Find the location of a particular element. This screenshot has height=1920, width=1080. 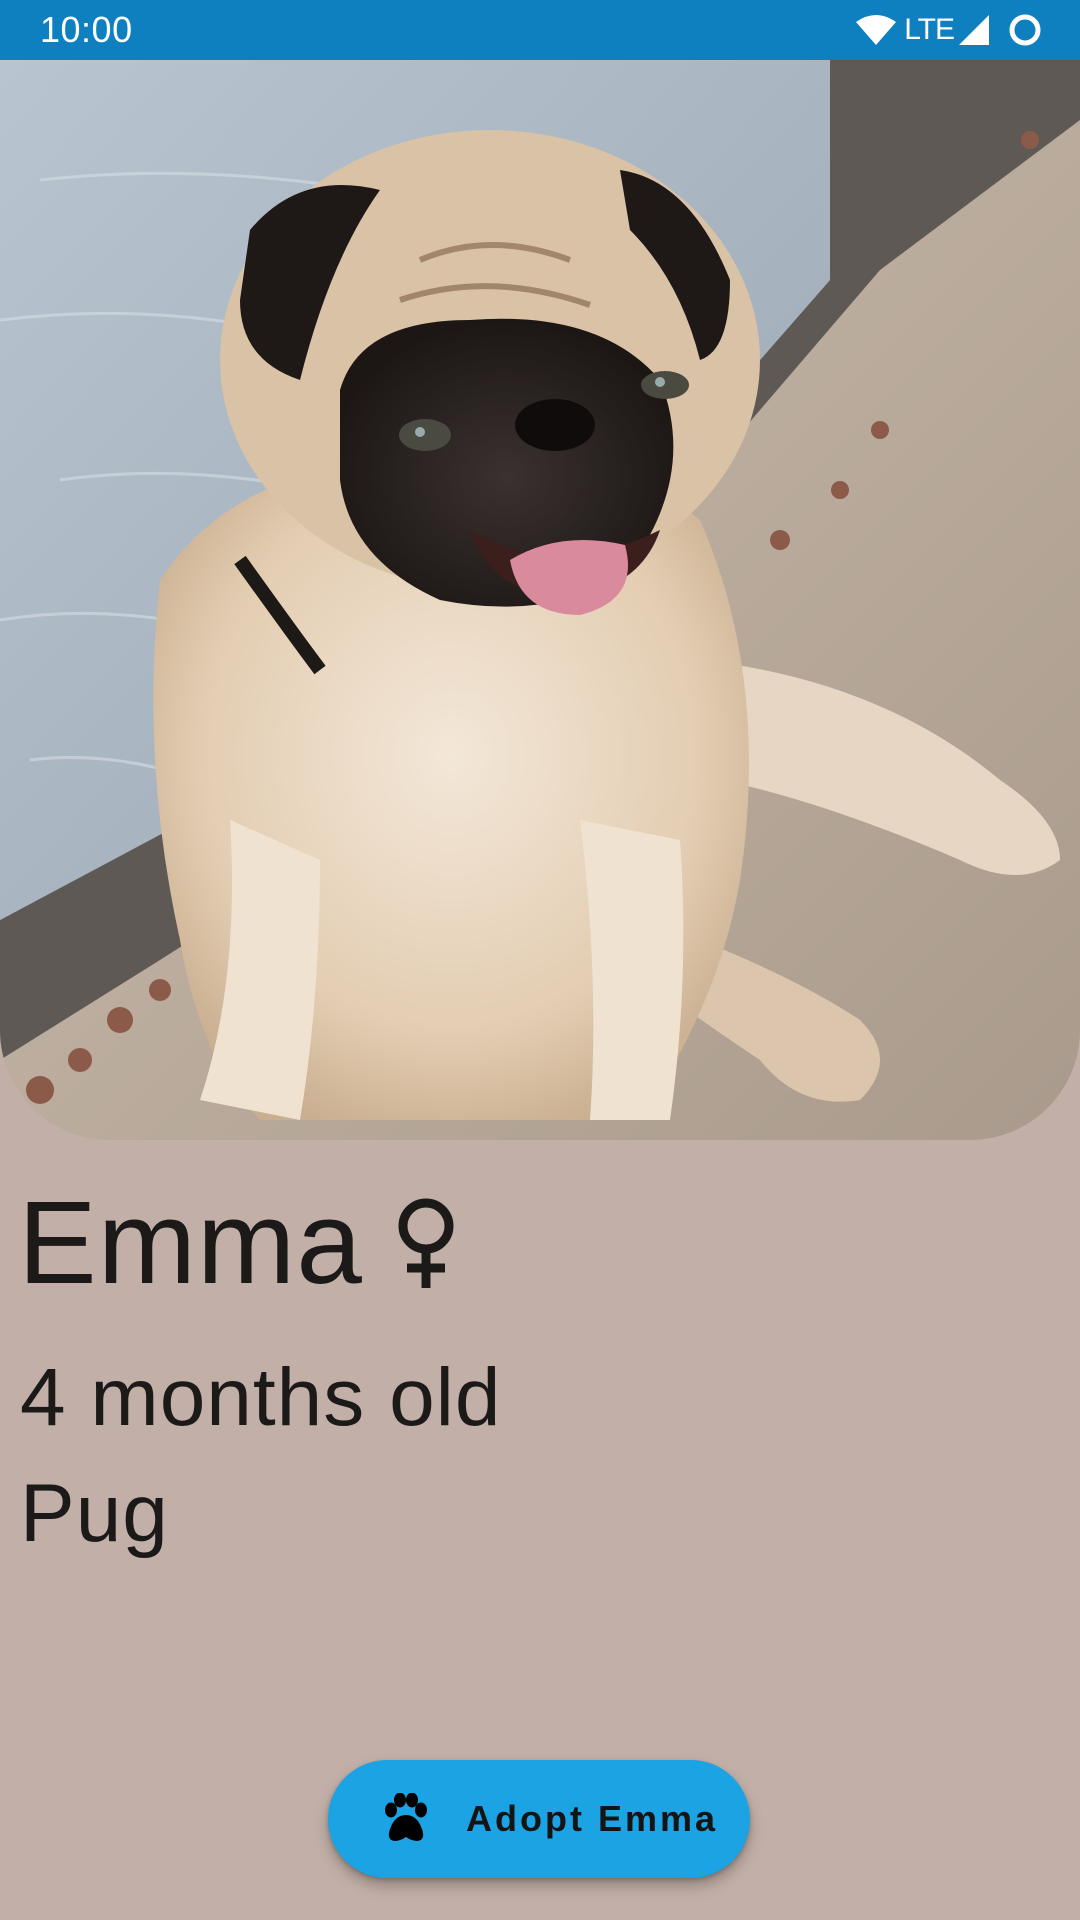

wifi-icon is located at coordinates (876, 30).